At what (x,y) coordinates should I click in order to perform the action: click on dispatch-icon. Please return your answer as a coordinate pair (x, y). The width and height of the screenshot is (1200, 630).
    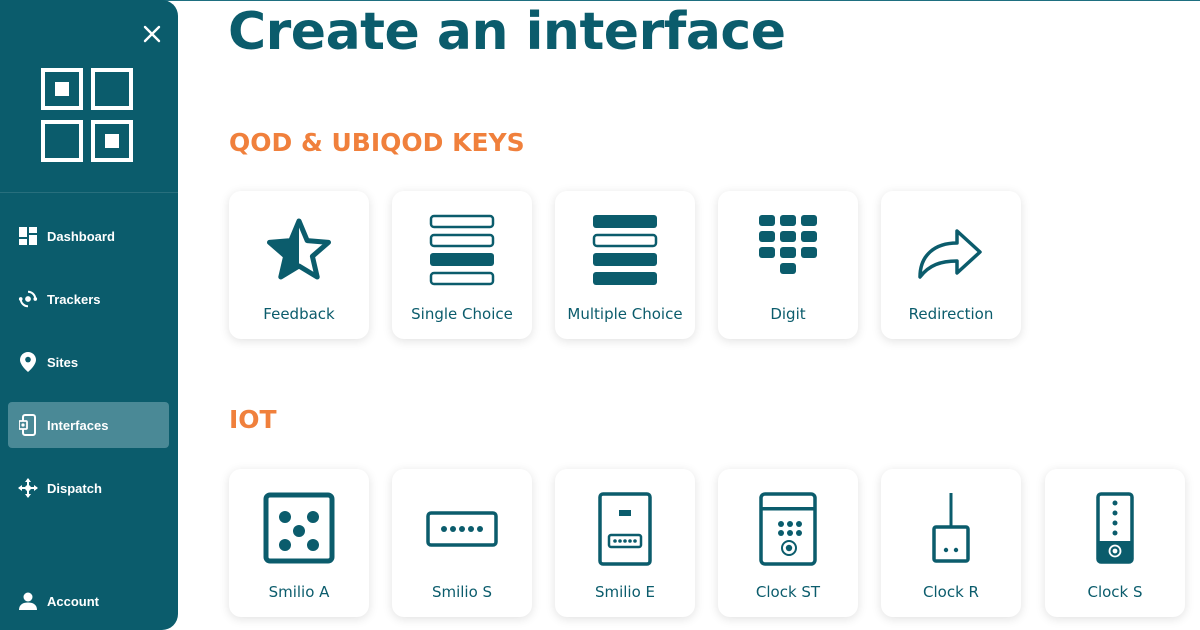
    Looking at the image, I should click on (28, 488).